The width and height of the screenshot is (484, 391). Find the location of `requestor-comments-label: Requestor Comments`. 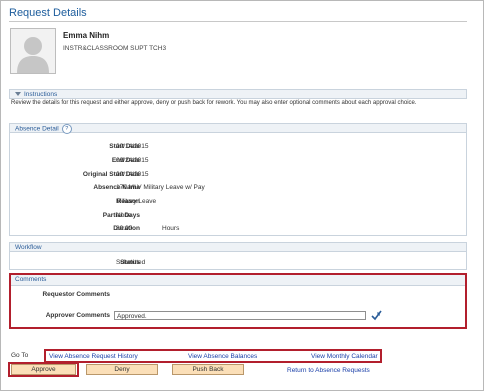

requestor-comments-label: Requestor Comments is located at coordinates (76, 294).